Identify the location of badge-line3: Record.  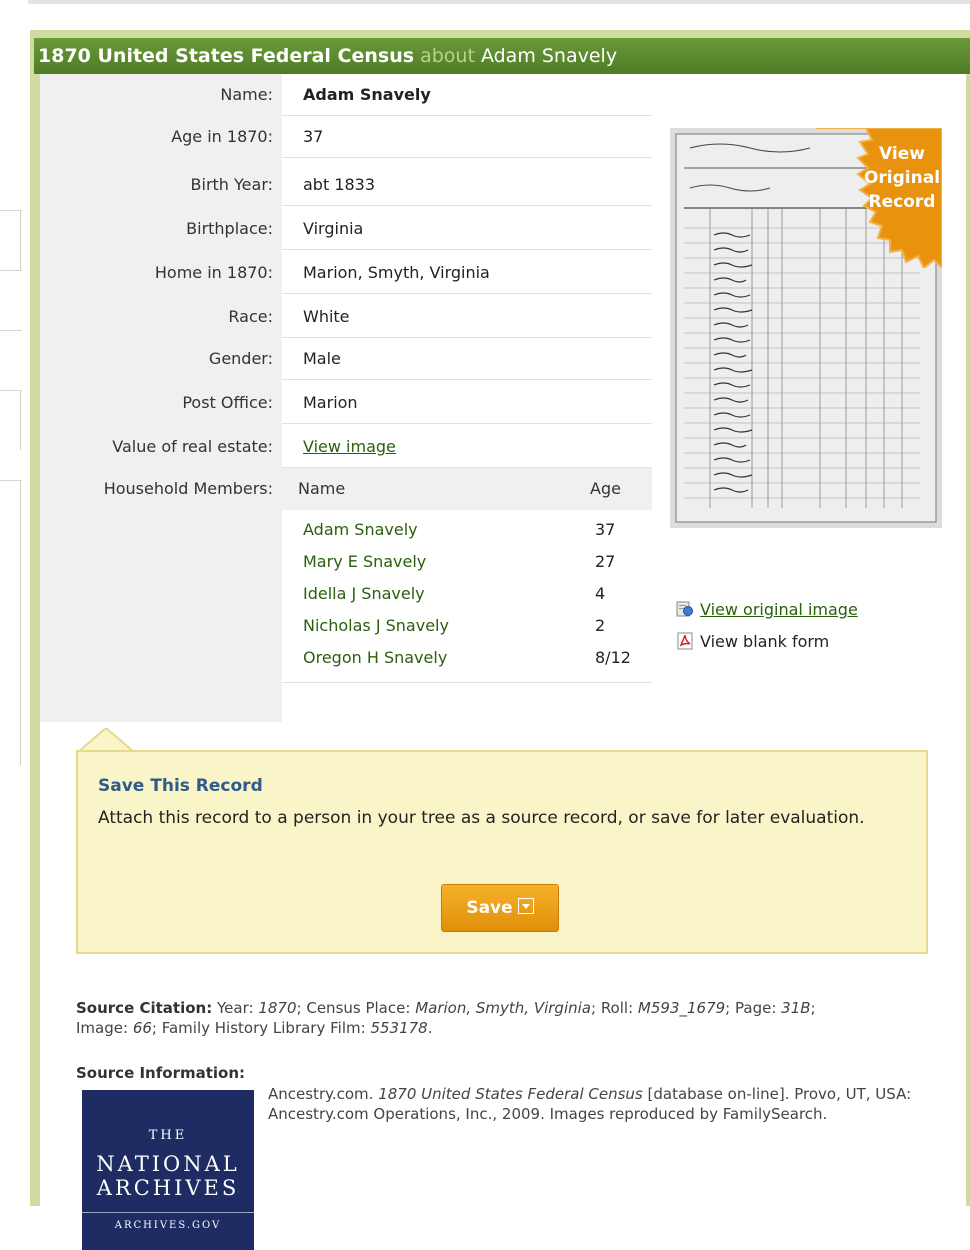
(902, 202).